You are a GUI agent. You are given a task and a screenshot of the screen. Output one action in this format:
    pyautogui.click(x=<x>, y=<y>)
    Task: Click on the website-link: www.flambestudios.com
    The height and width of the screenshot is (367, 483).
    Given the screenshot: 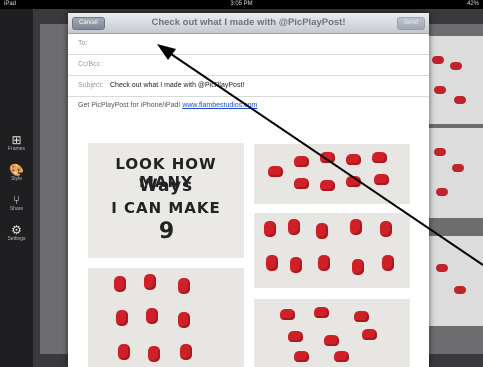 What is the action you would take?
    pyautogui.click(x=219, y=105)
    